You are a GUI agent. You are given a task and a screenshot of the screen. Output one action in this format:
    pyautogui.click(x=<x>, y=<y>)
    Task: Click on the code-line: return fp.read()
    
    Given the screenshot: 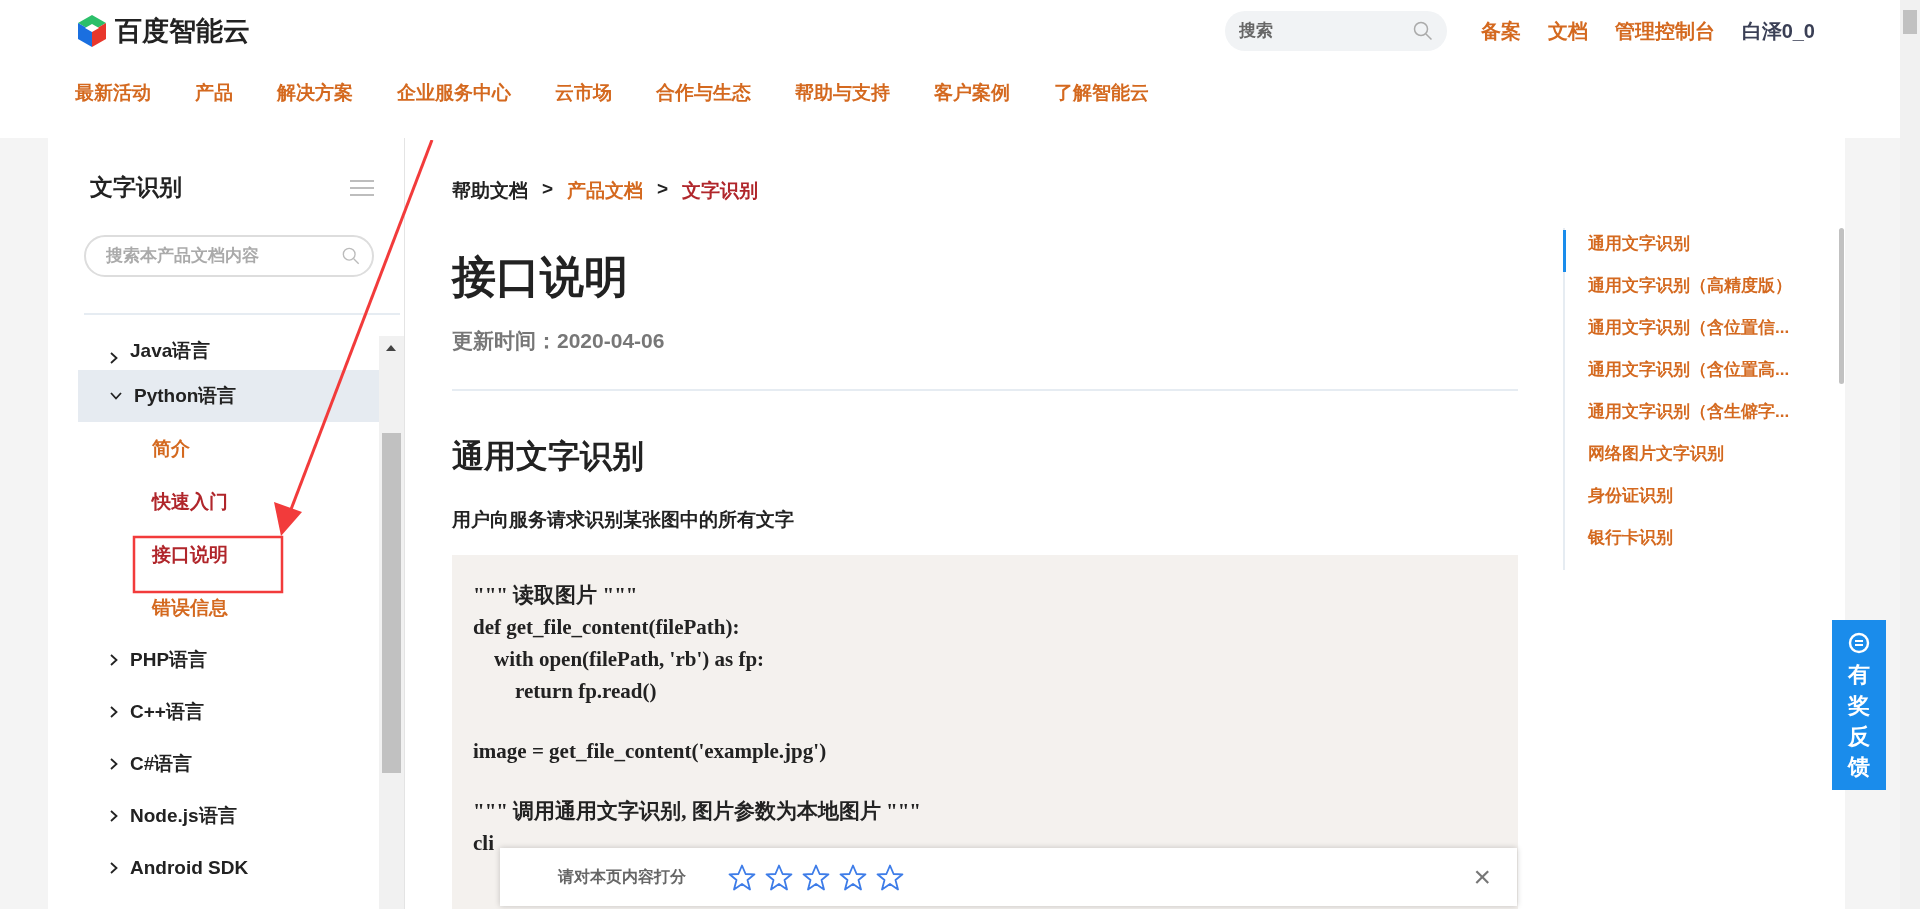 What is the action you would take?
    pyautogui.click(x=585, y=691)
    